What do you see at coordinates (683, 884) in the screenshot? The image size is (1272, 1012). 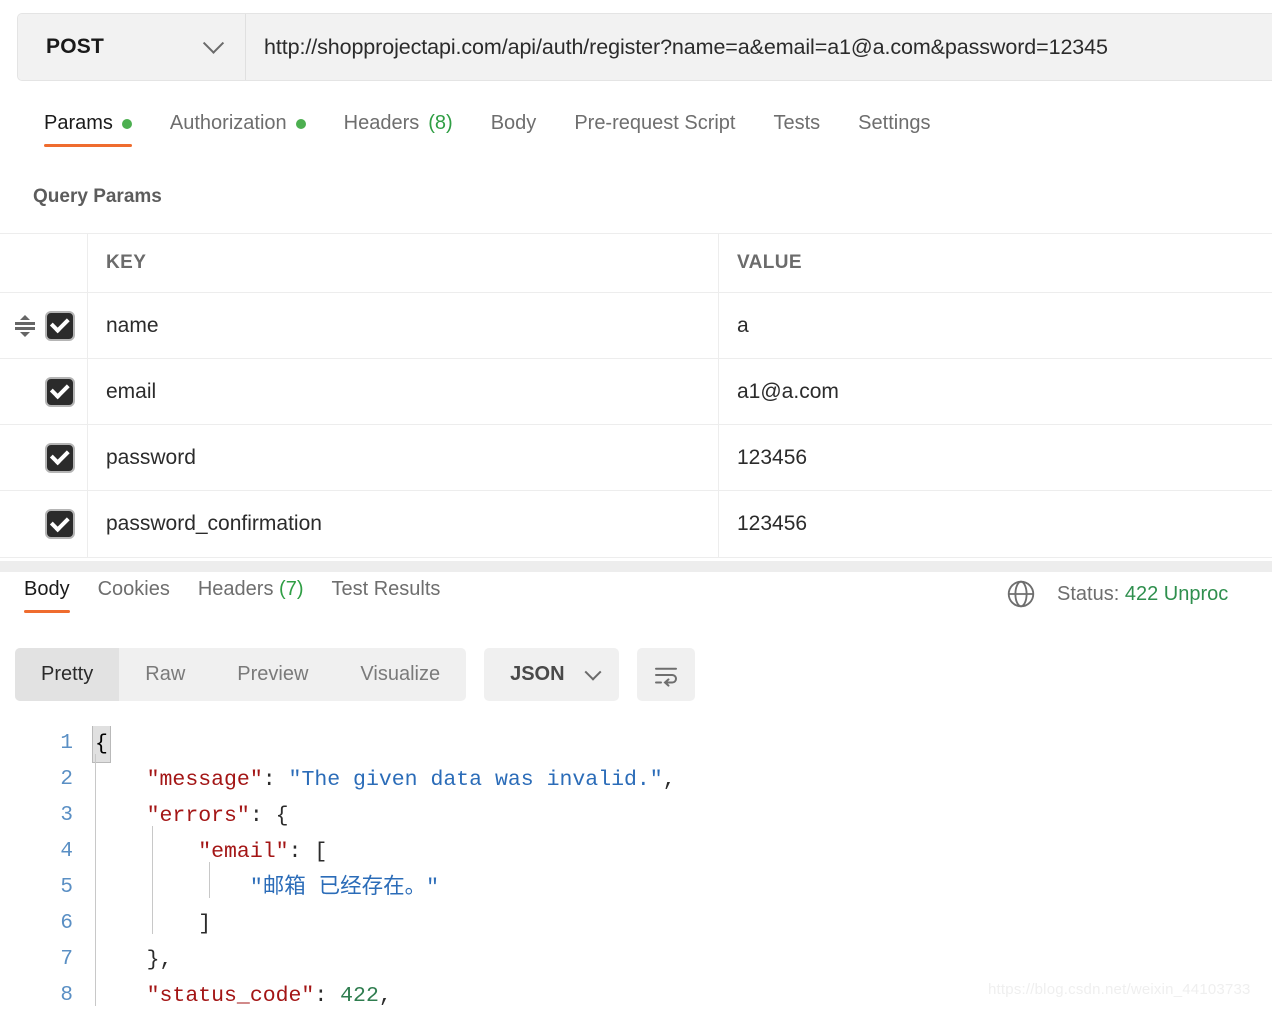 I see `code-line-text: "邮箱 已经存在。"` at bounding box center [683, 884].